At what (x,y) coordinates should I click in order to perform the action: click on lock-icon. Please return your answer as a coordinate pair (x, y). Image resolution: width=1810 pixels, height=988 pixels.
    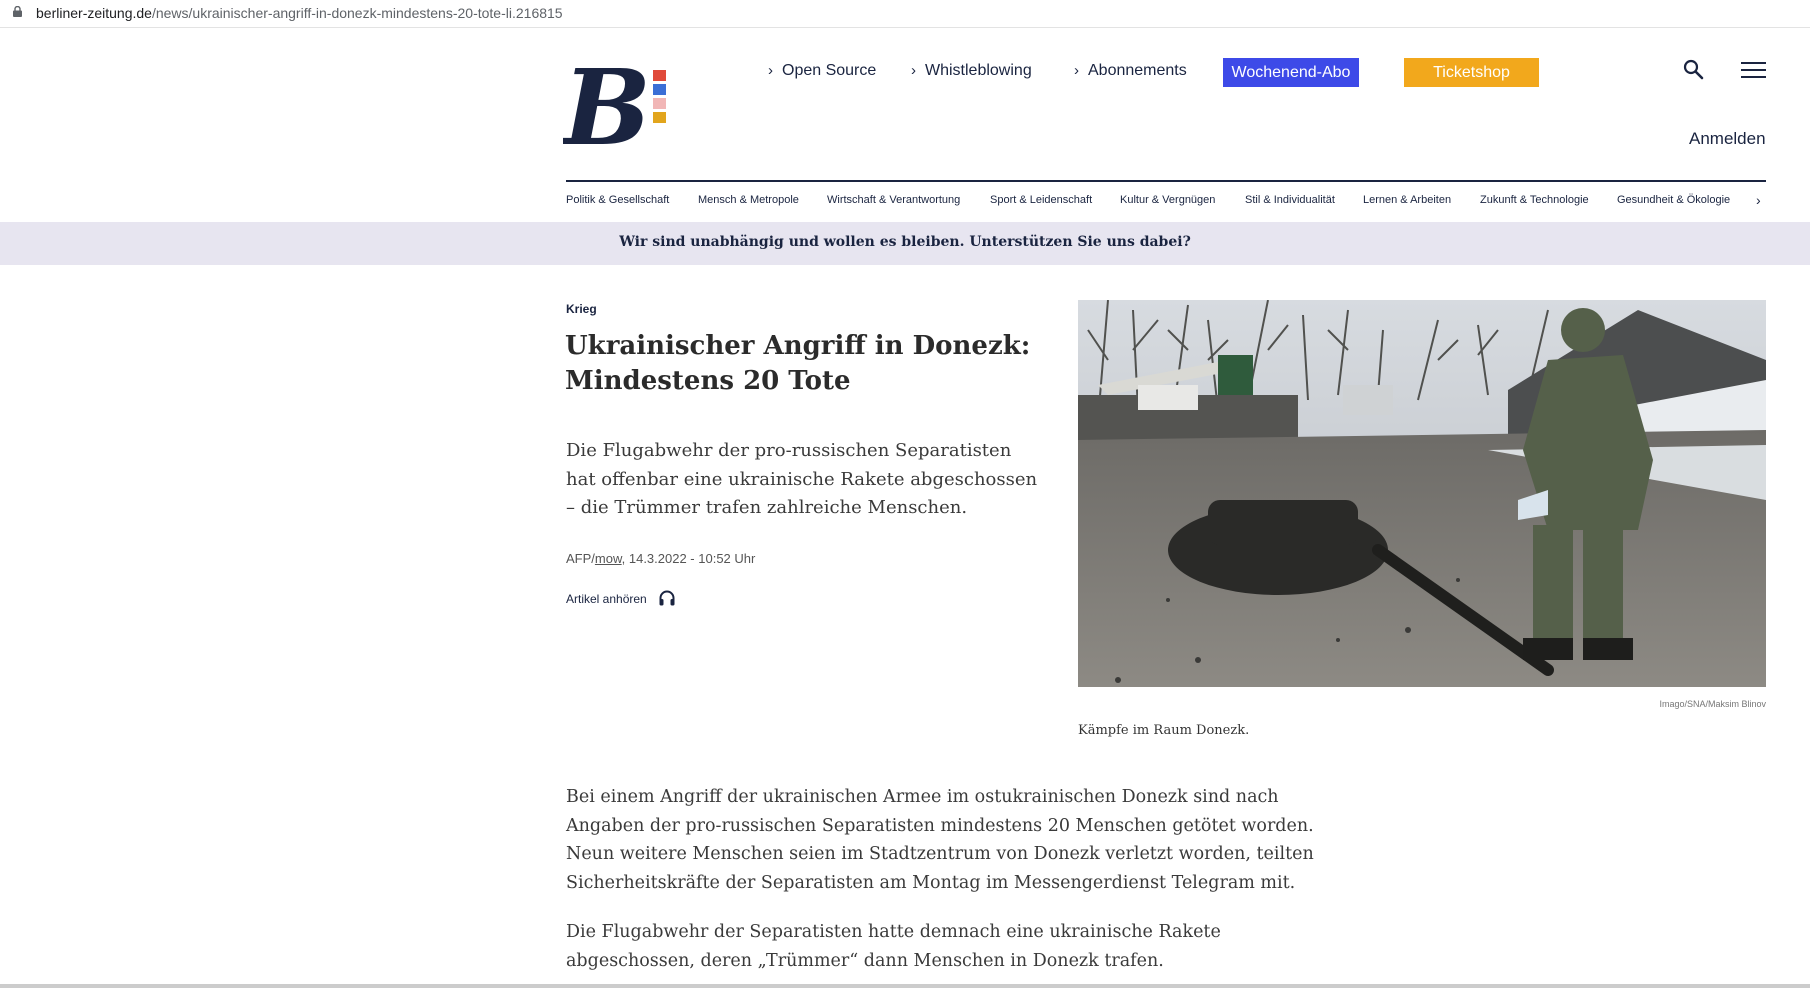
    Looking at the image, I should click on (17, 11).